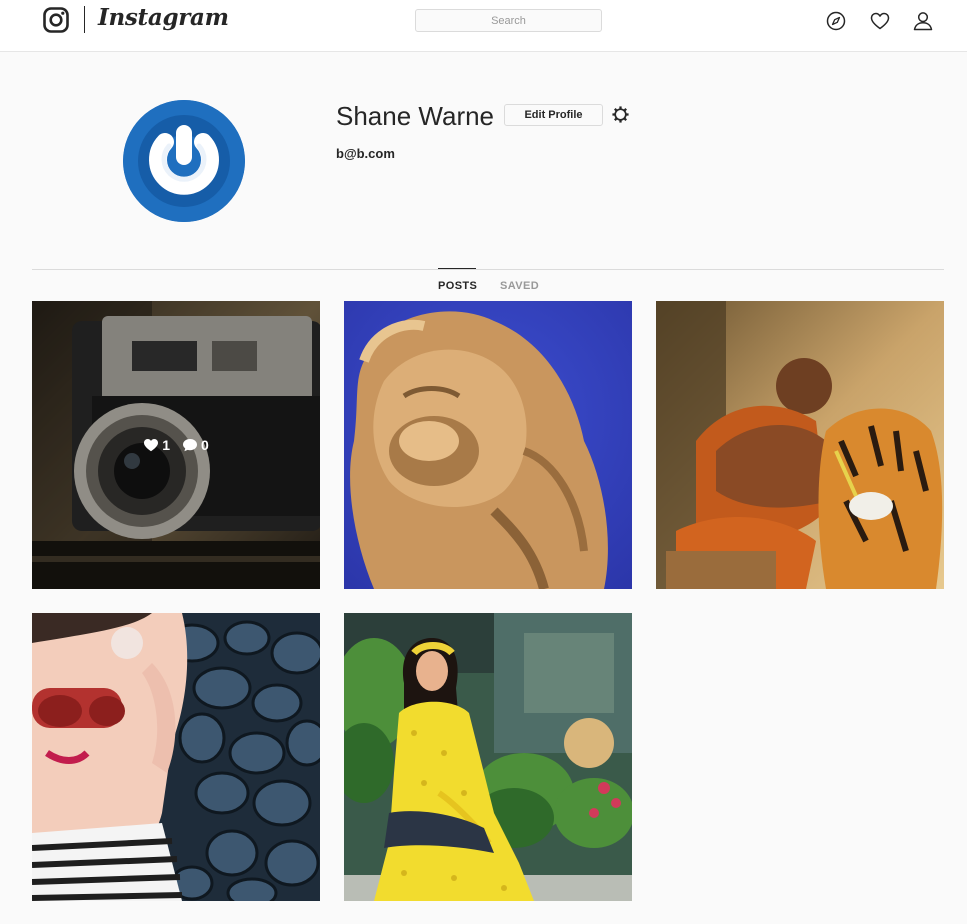 This screenshot has height=924, width=967. I want to click on comments-stat: 0, so click(195, 445).